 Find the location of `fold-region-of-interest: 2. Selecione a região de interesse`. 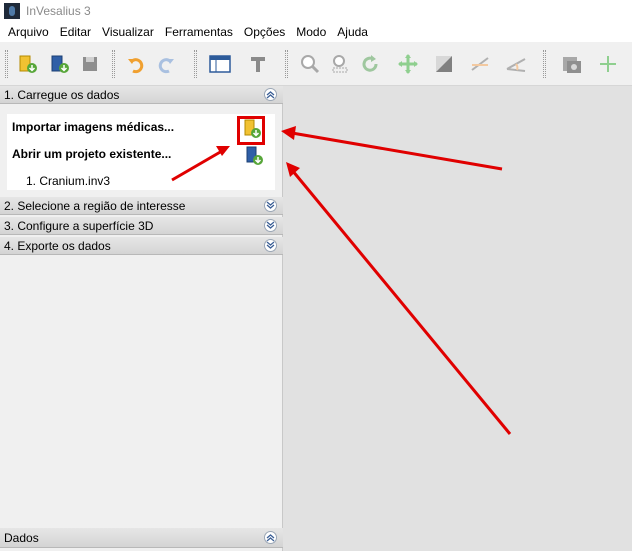

fold-region-of-interest: 2. Selecione a região de interesse is located at coordinates (141, 206).